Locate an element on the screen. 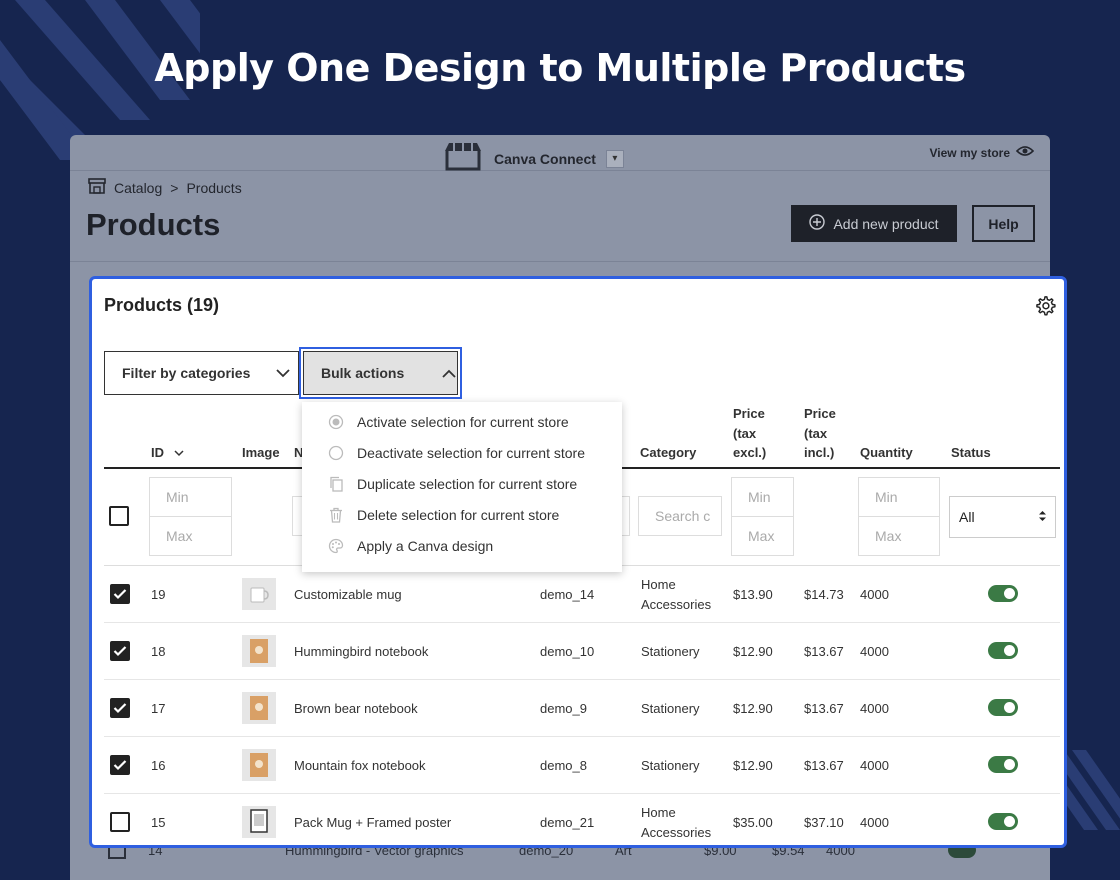 This screenshot has width=1120, height=880. row-category-line: Accessories is located at coordinates (676, 604).